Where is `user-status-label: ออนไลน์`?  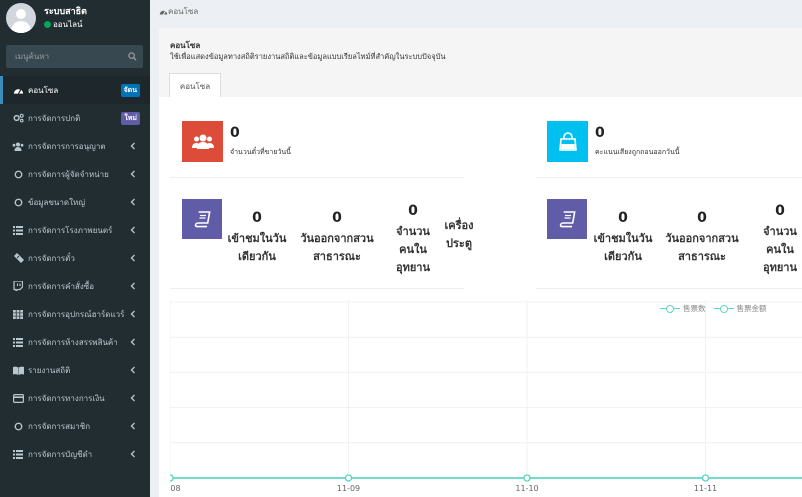 user-status-label: ออนไลน์ is located at coordinates (68, 24).